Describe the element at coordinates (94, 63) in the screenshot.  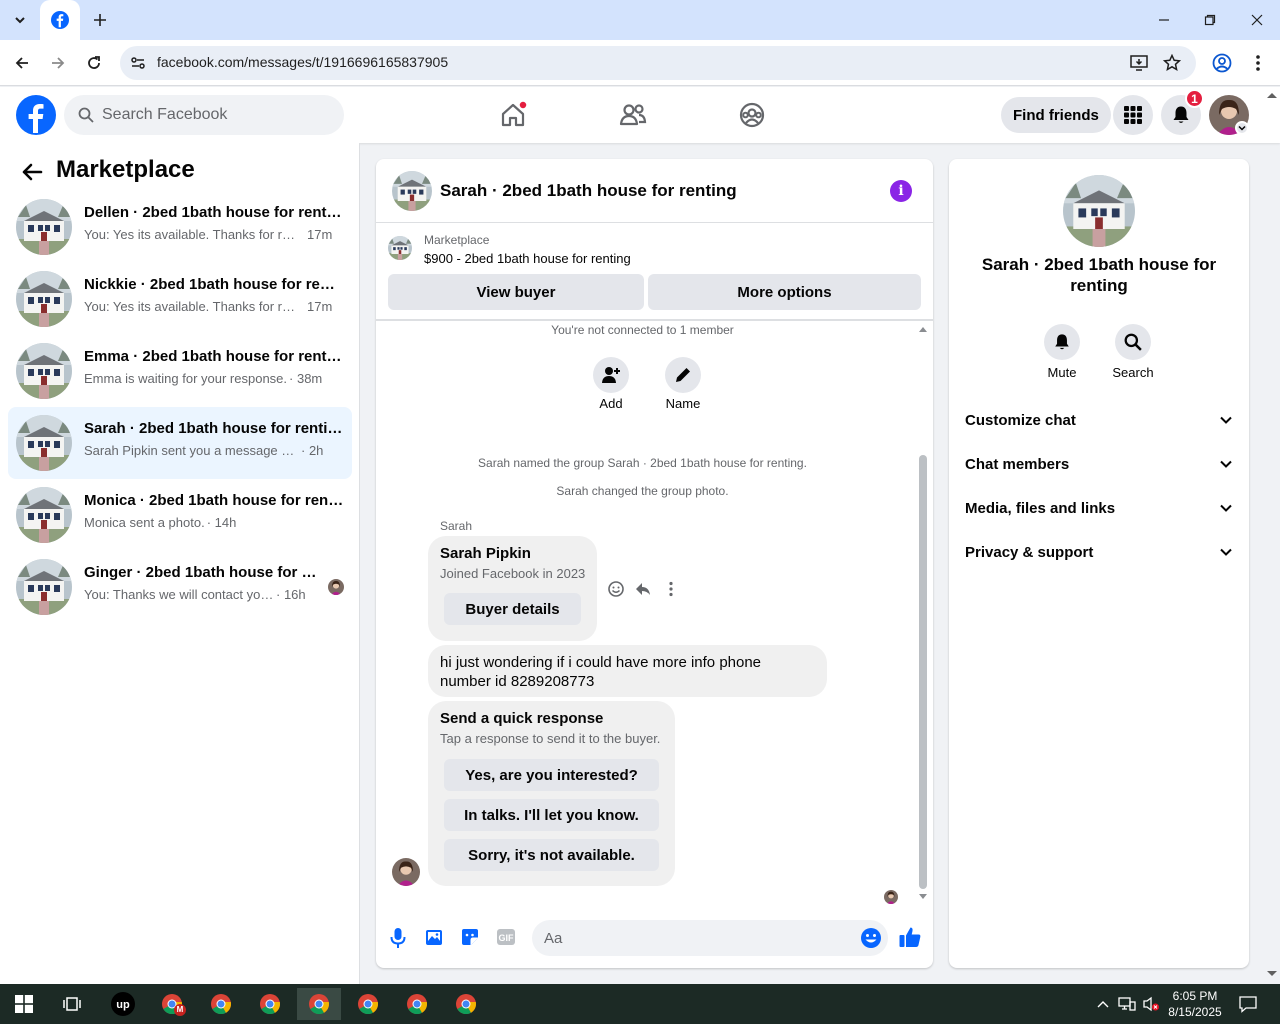
I see `reload-button` at that location.